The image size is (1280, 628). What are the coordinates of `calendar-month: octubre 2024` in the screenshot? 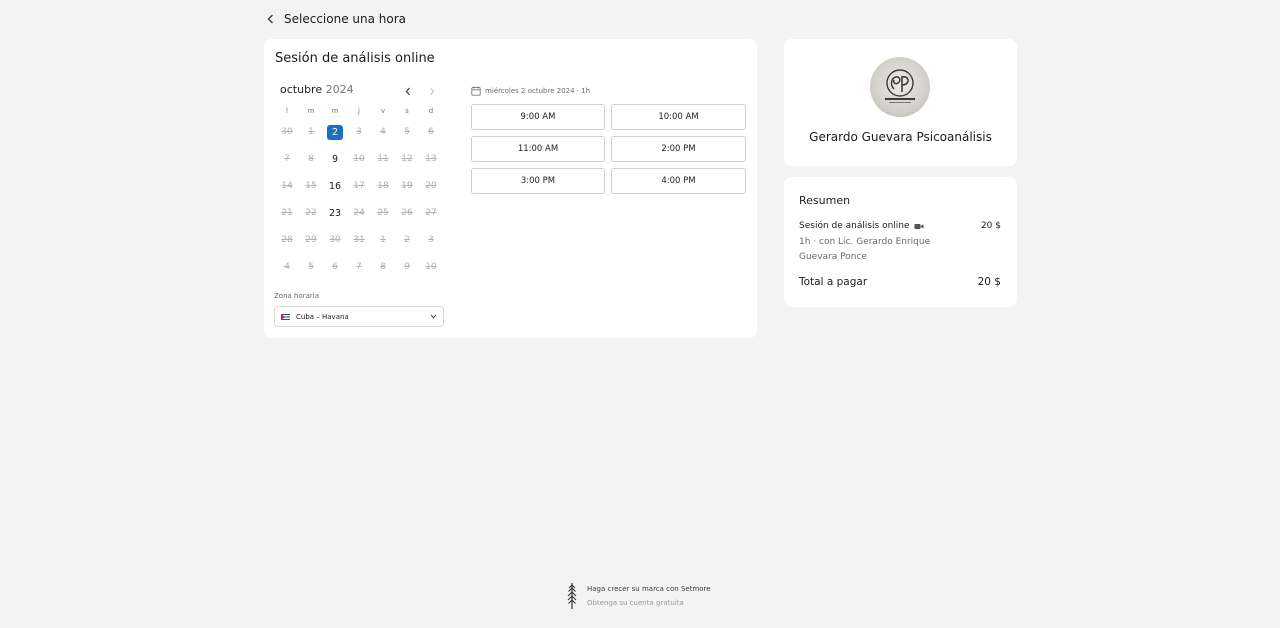 It's located at (317, 89).